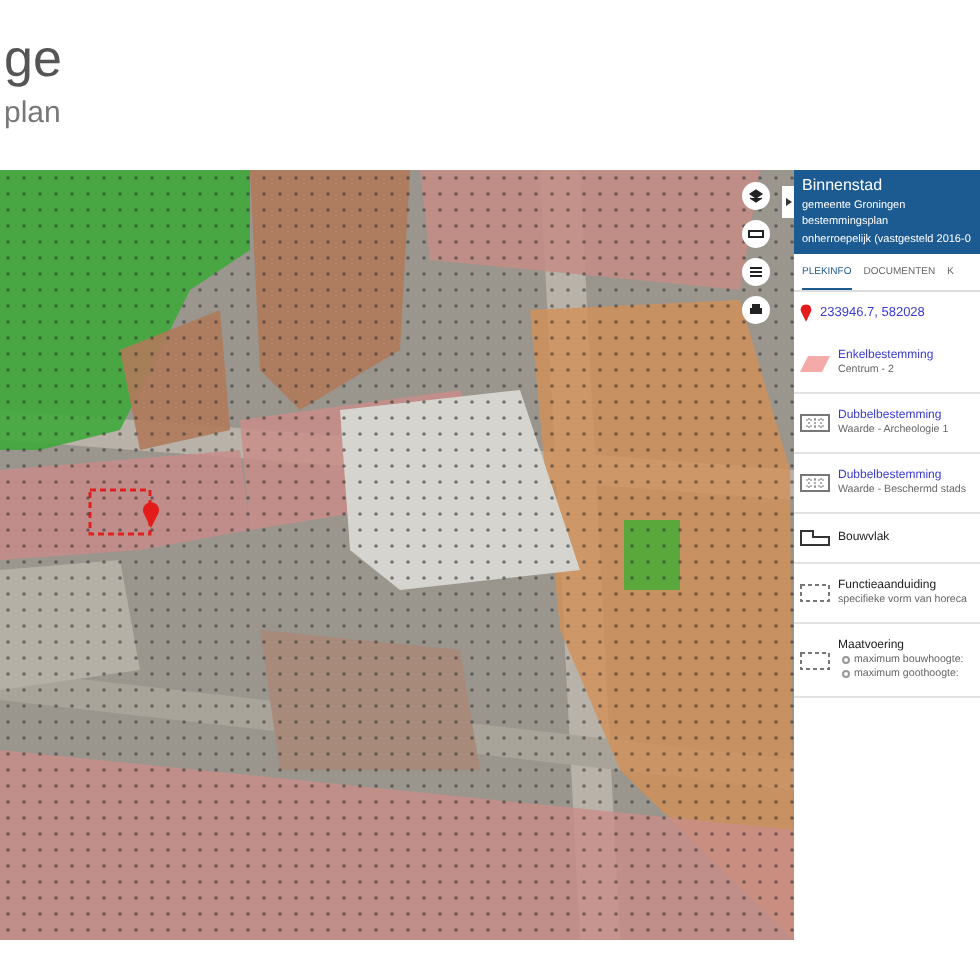 The width and height of the screenshot is (980, 980). Describe the element at coordinates (788, 202) in the screenshot. I see `panel-toggle` at that location.